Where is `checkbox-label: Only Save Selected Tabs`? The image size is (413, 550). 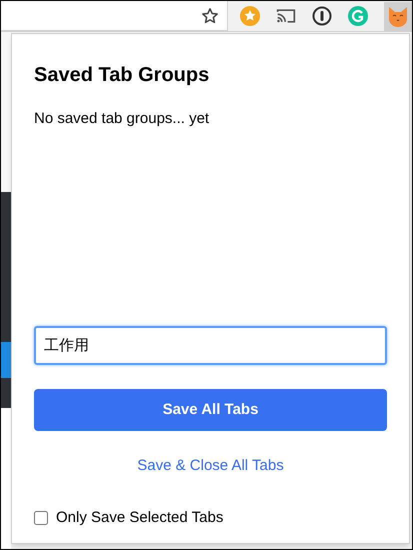 checkbox-label: Only Save Selected Tabs is located at coordinates (140, 518).